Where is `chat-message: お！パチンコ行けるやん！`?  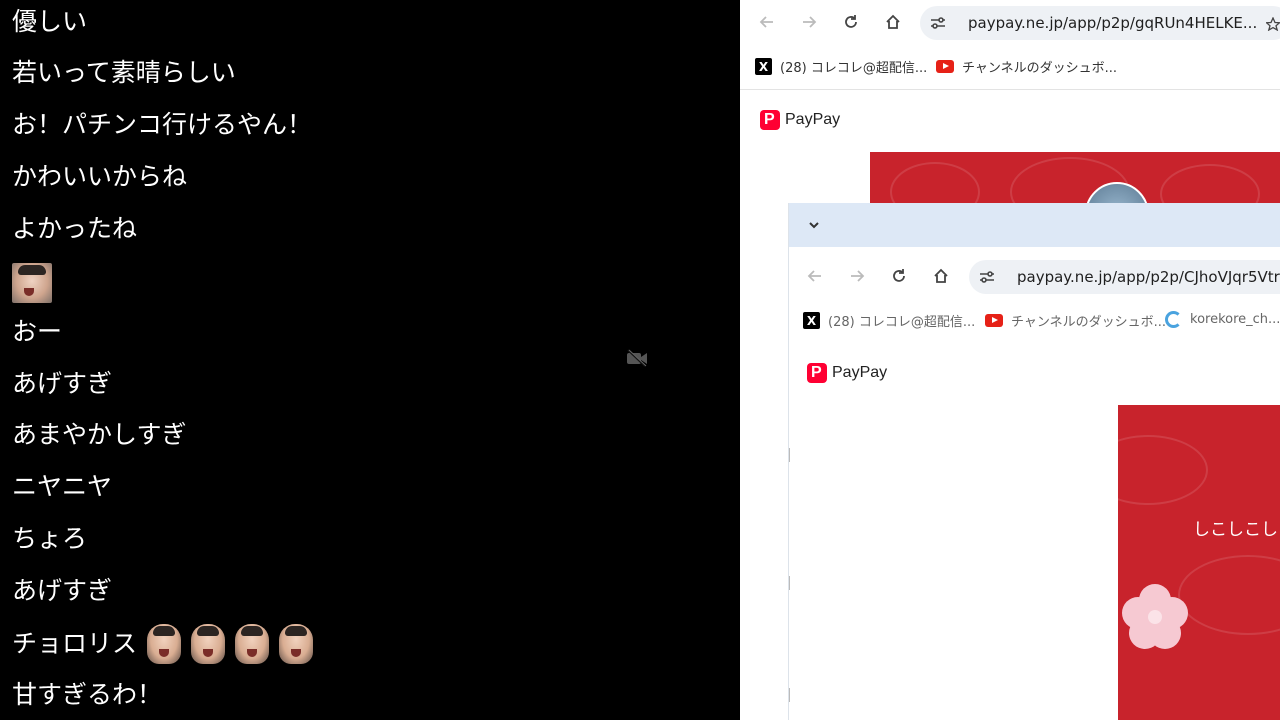 chat-message: お！パチンコ行けるやん！ is located at coordinates (162, 124).